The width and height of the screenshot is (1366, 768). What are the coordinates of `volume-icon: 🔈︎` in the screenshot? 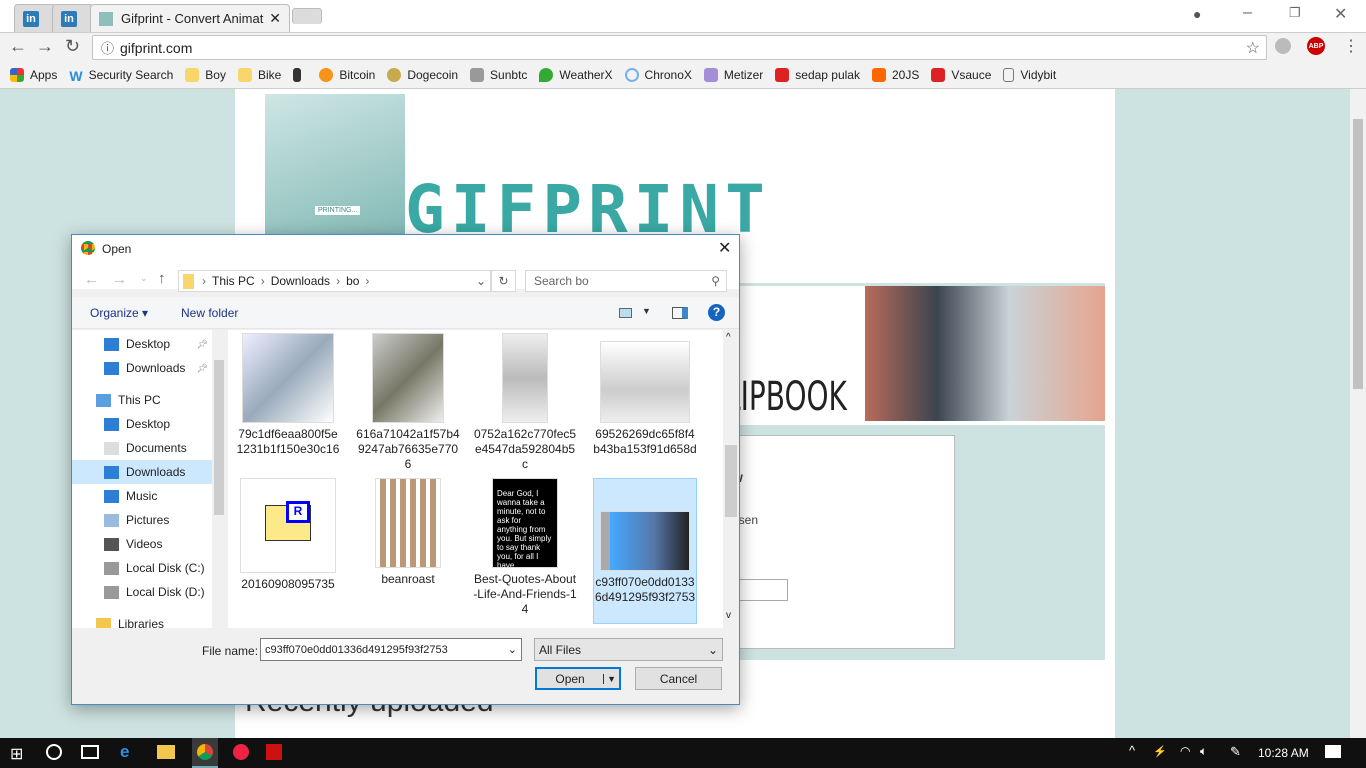 It's located at (1203, 751).